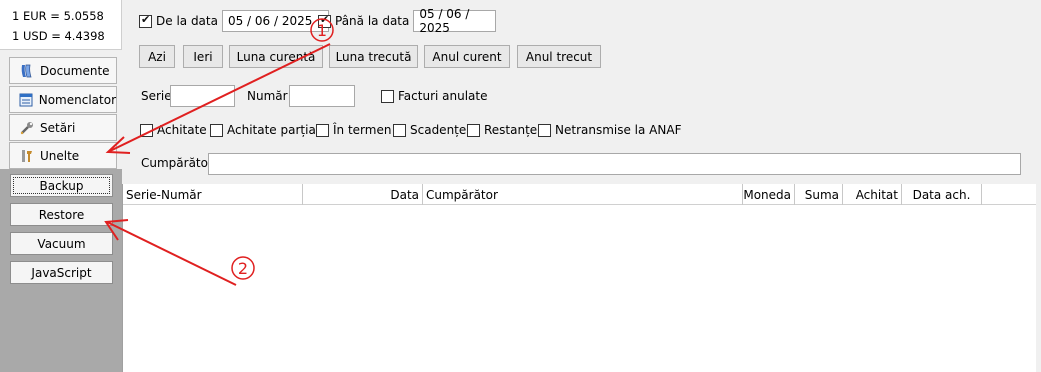 Image resolution: width=1041 pixels, height=372 pixels. I want to click on scadente-label: Scadențe, so click(438, 130).